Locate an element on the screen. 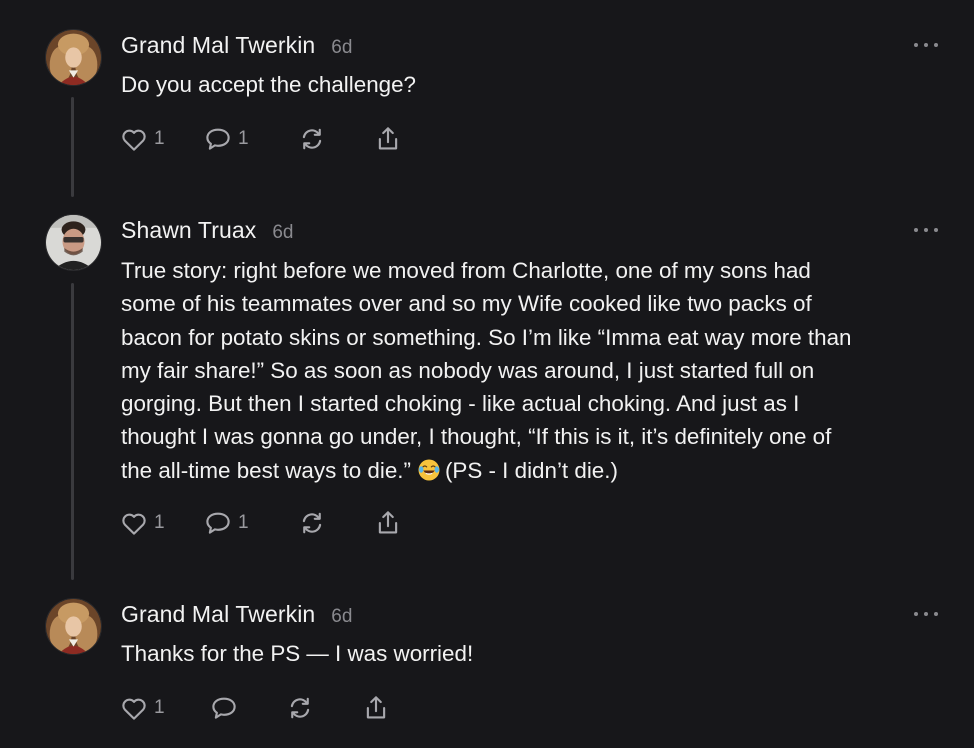  comment-body: Thanks for the PS — I was worried! is located at coordinates (297, 653).